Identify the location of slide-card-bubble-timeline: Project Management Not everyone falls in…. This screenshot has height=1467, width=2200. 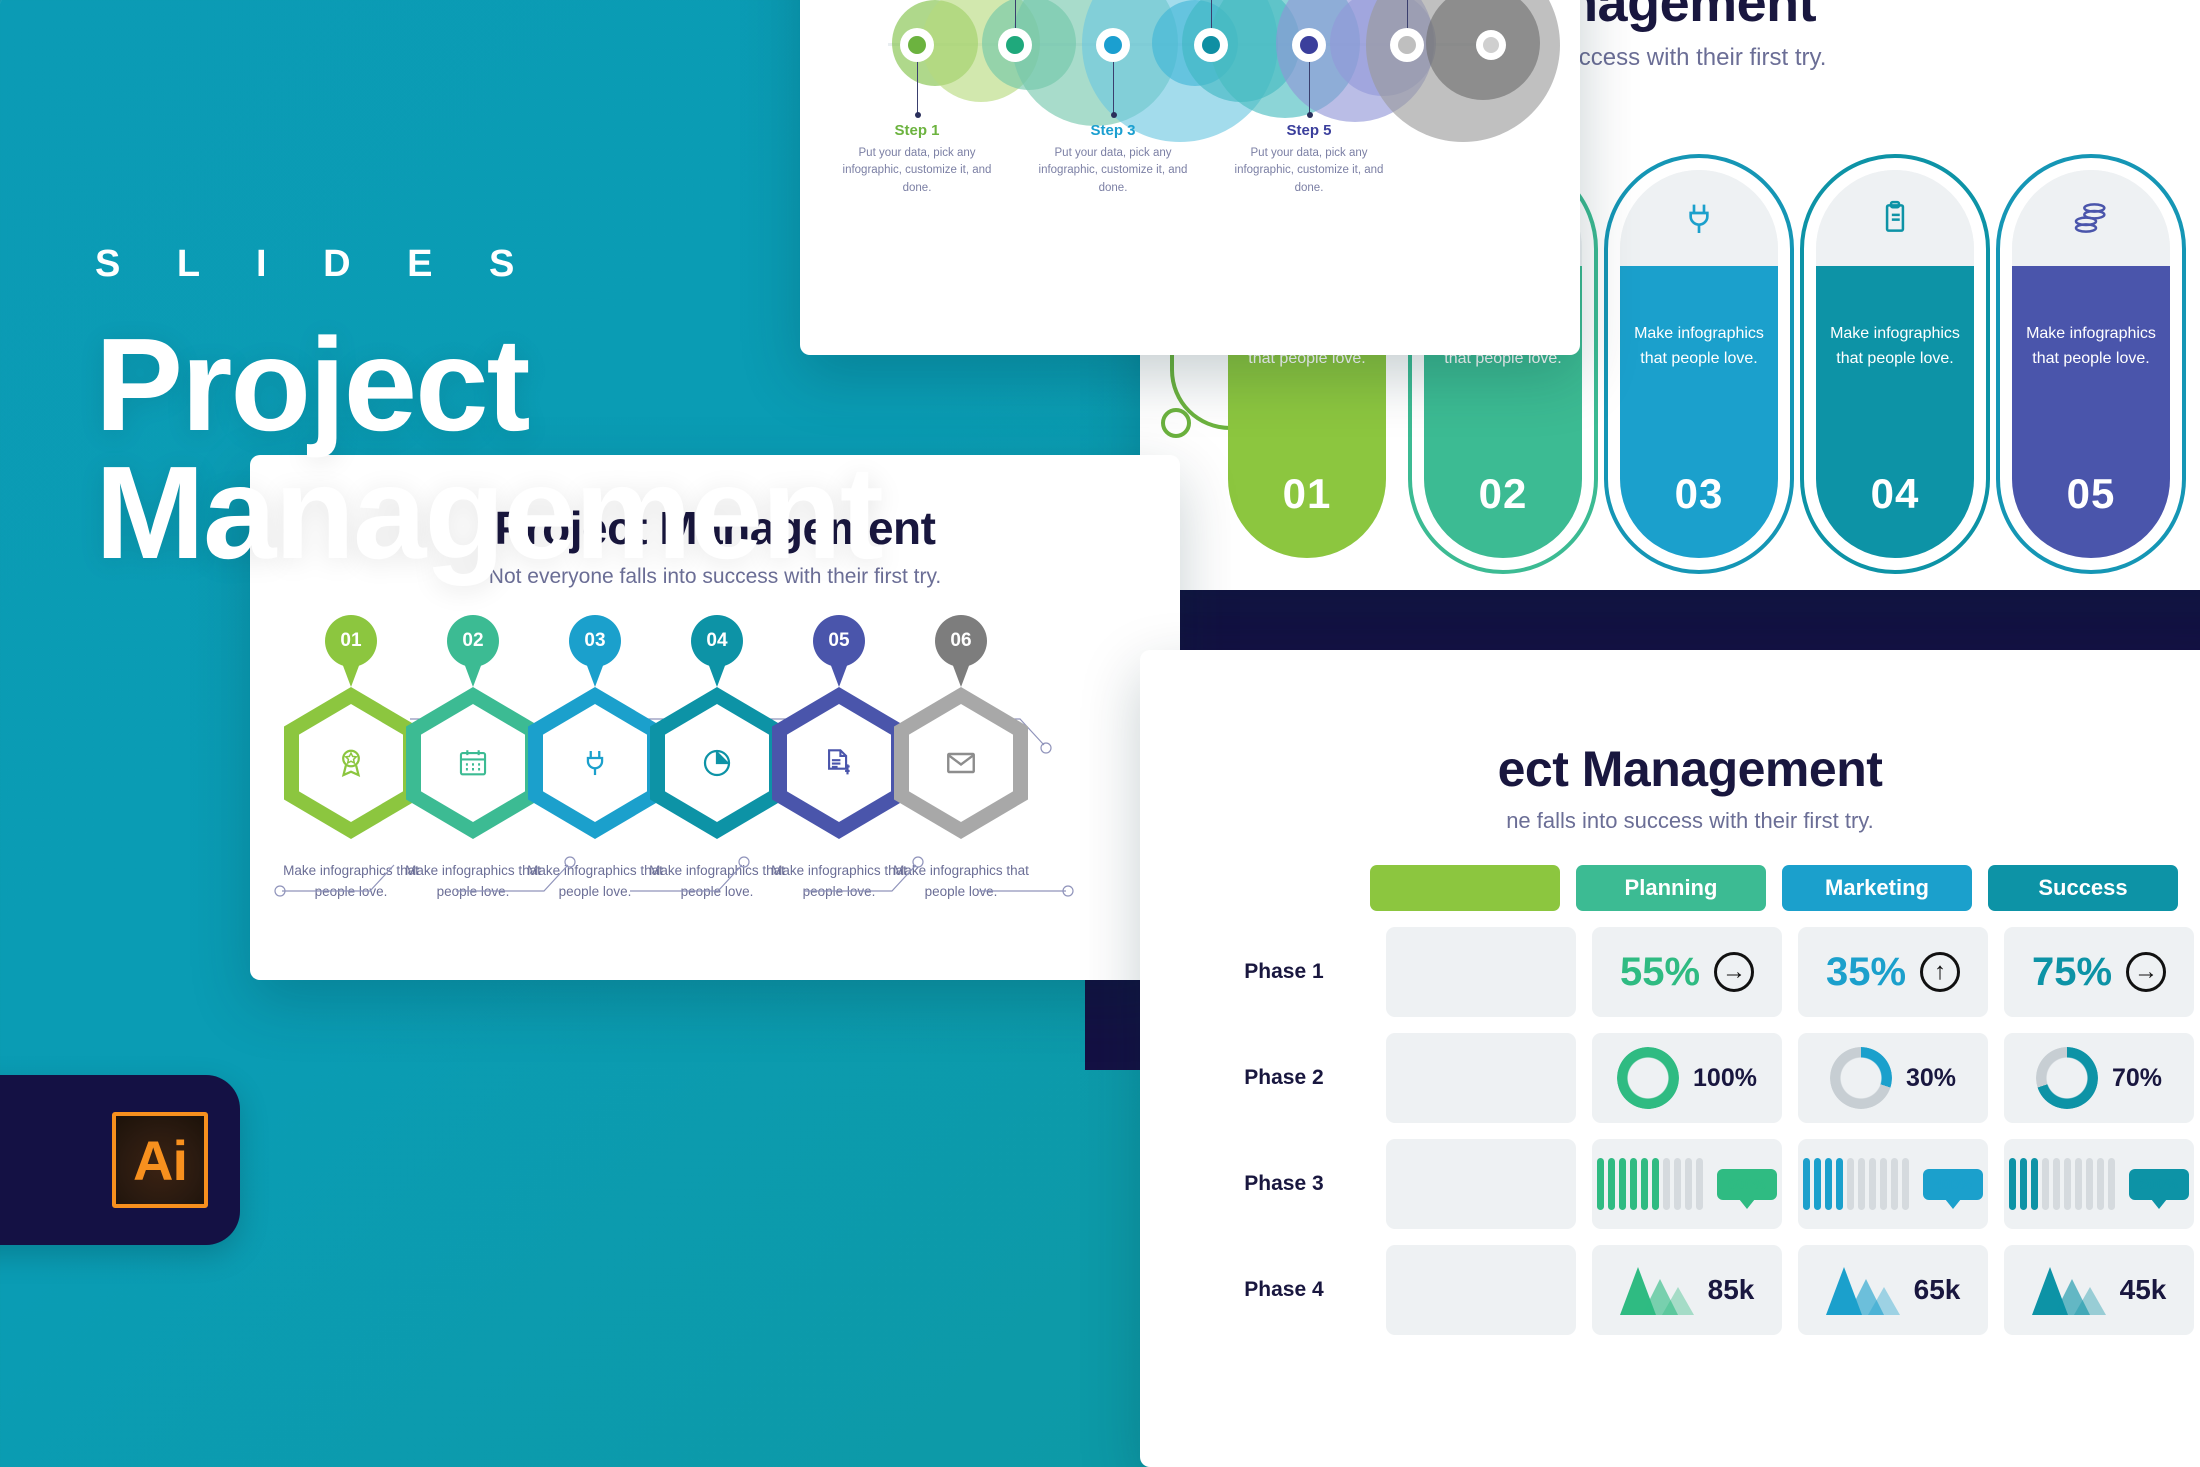
(1190, 177).